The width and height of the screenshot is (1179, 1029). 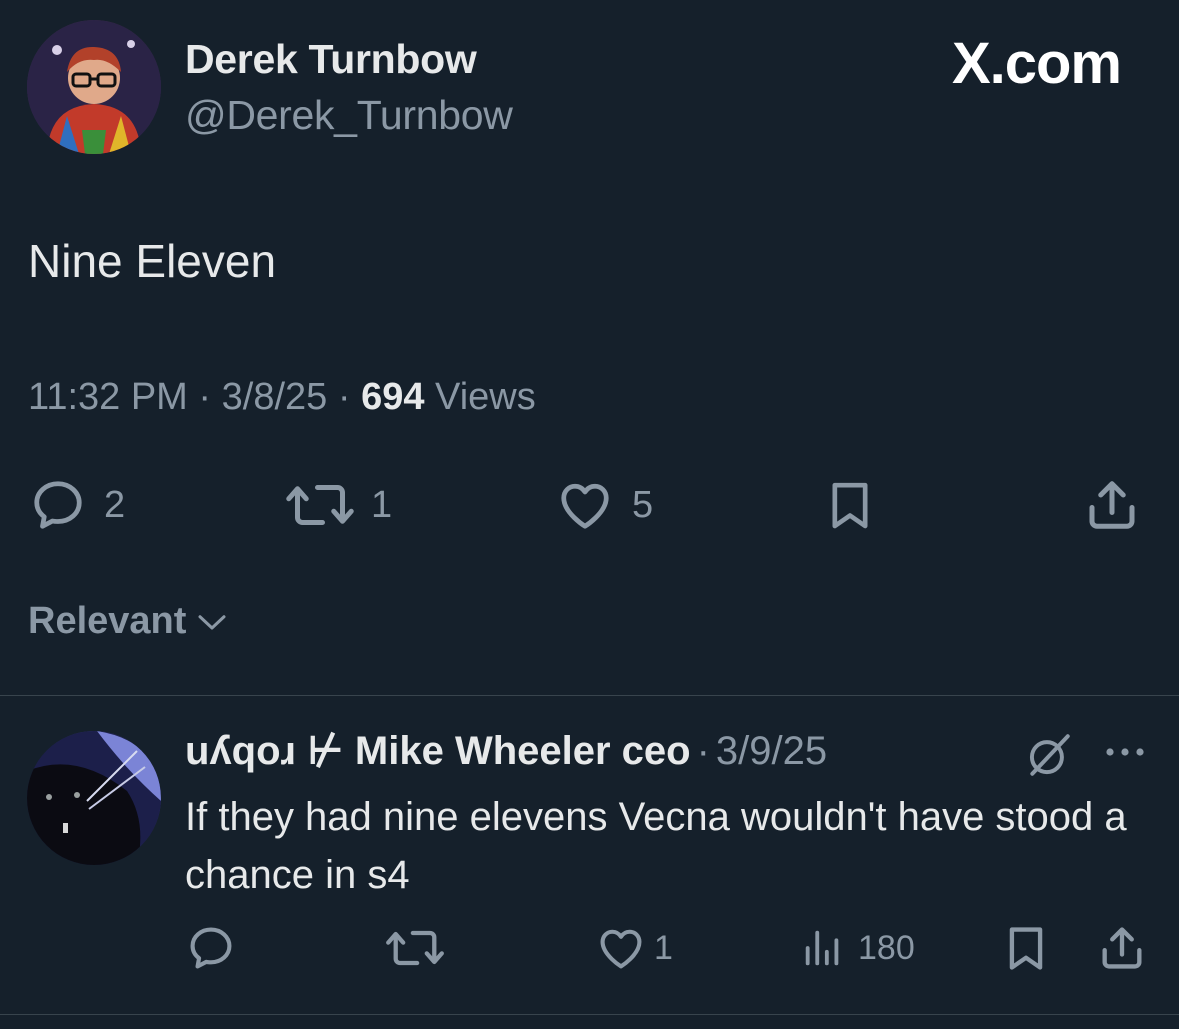 I want to click on tweet-text: Nine Eleven, so click(x=152, y=261).